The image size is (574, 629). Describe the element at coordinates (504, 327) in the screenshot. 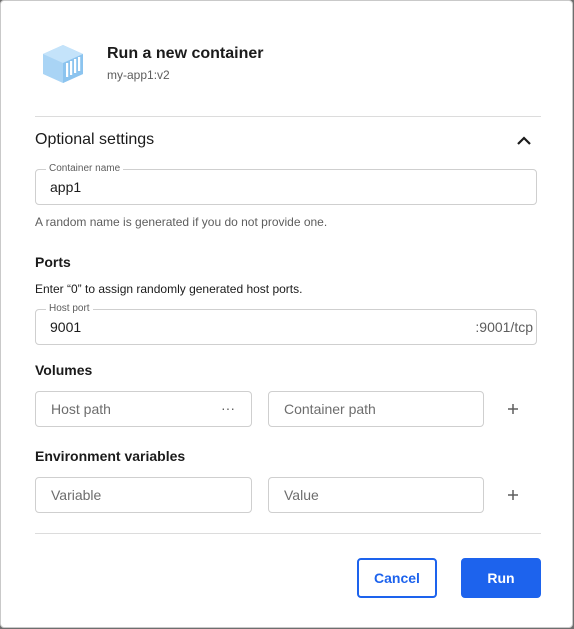

I see `container-port: :9001/tcp` at that location.